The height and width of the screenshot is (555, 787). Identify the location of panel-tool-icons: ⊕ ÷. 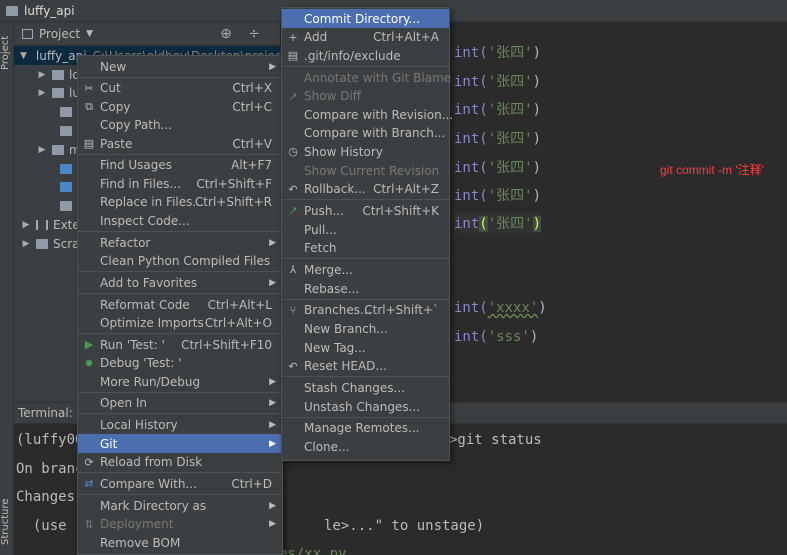
(243, 34).